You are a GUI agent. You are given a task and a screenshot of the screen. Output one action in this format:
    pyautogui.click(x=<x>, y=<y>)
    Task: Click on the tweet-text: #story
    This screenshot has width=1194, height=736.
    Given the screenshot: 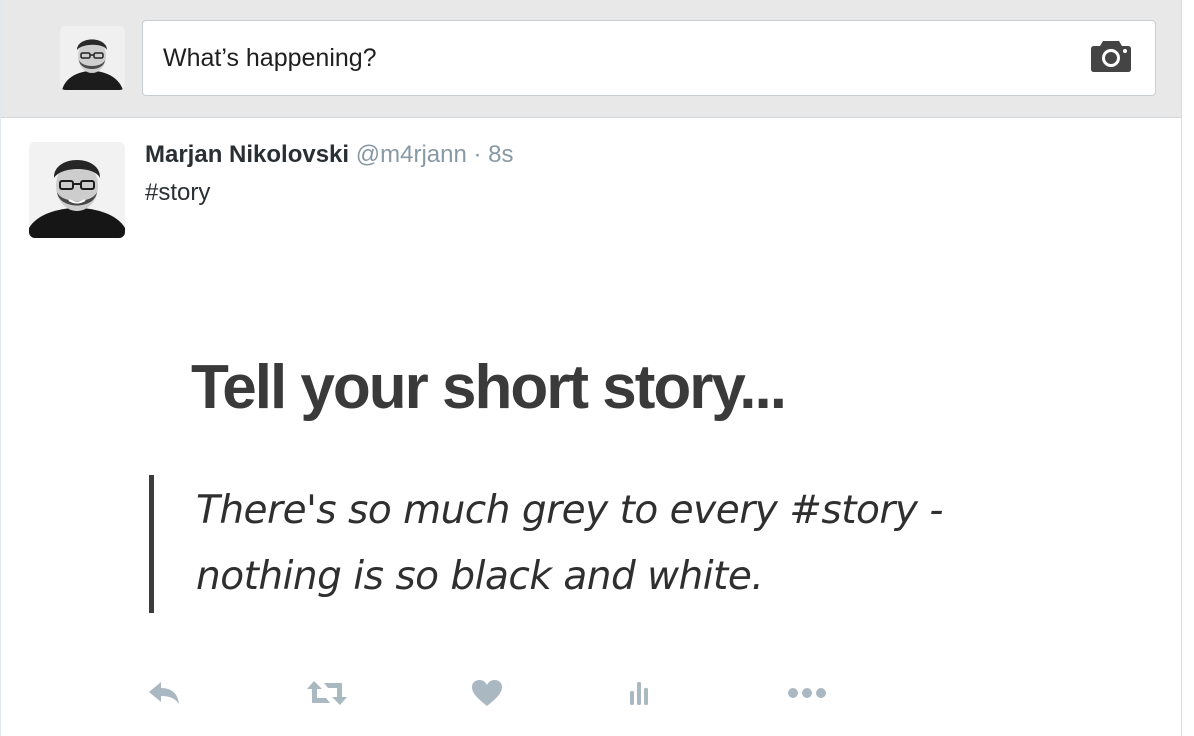 What is the action you would take?
    pyautogui.click(x=177, y=193)
    